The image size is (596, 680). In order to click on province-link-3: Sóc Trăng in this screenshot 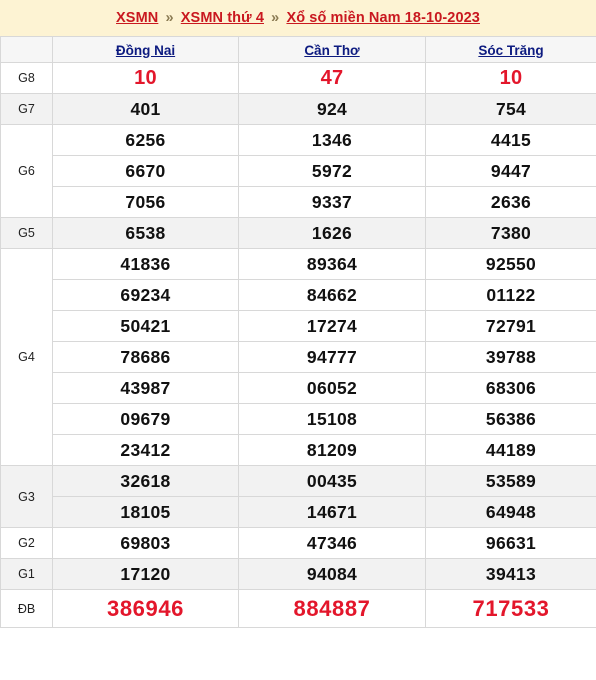, I will do `click(510, 50)`.